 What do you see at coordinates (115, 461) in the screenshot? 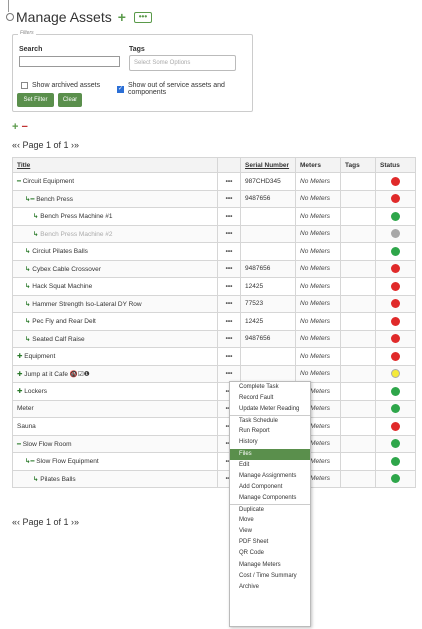
I see `asset-title-cell: ↳━ Slow Flow Equipment` at bounding box center [115, 461].